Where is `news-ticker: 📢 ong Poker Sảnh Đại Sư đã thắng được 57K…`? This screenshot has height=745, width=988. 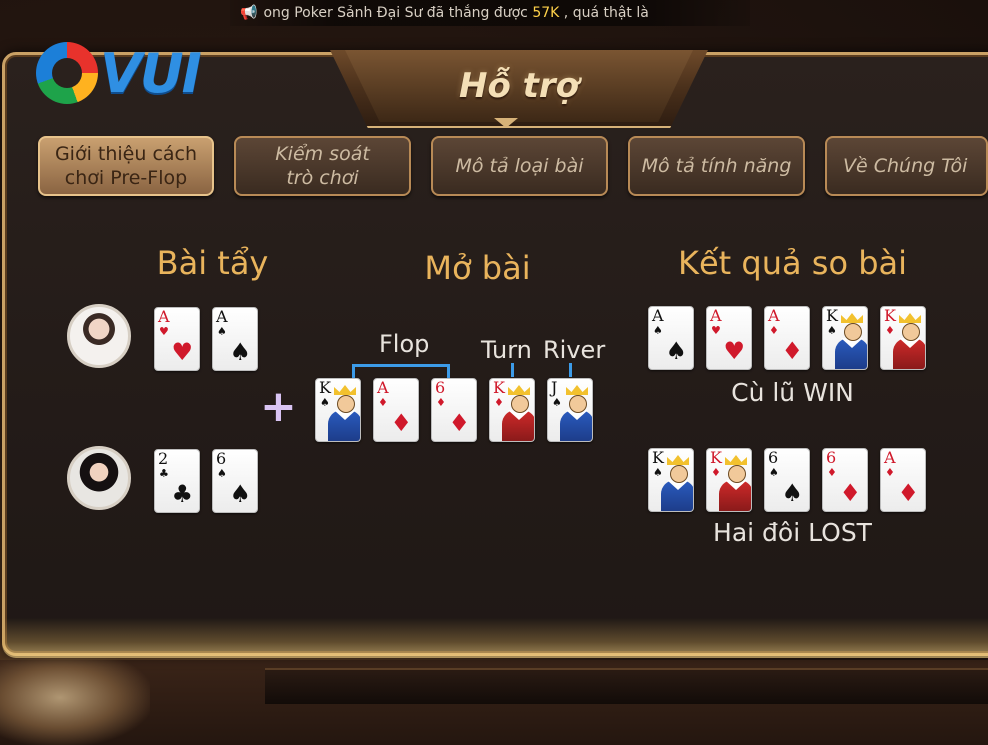
news-ticker: 📢 ong Poker Sảnh Đại Sư đã thắng được 57K… is located at coordinates (490, 13).